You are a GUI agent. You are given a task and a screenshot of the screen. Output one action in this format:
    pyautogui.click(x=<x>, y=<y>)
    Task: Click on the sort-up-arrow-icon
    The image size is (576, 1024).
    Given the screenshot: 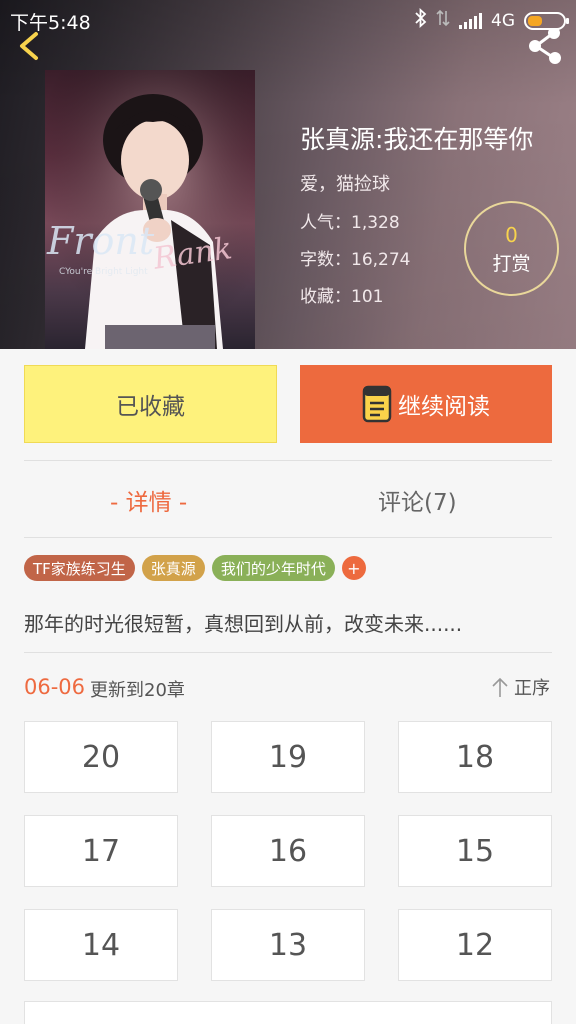 What is the action you would take?
    pyautogui.click(x=500, y=687)
    